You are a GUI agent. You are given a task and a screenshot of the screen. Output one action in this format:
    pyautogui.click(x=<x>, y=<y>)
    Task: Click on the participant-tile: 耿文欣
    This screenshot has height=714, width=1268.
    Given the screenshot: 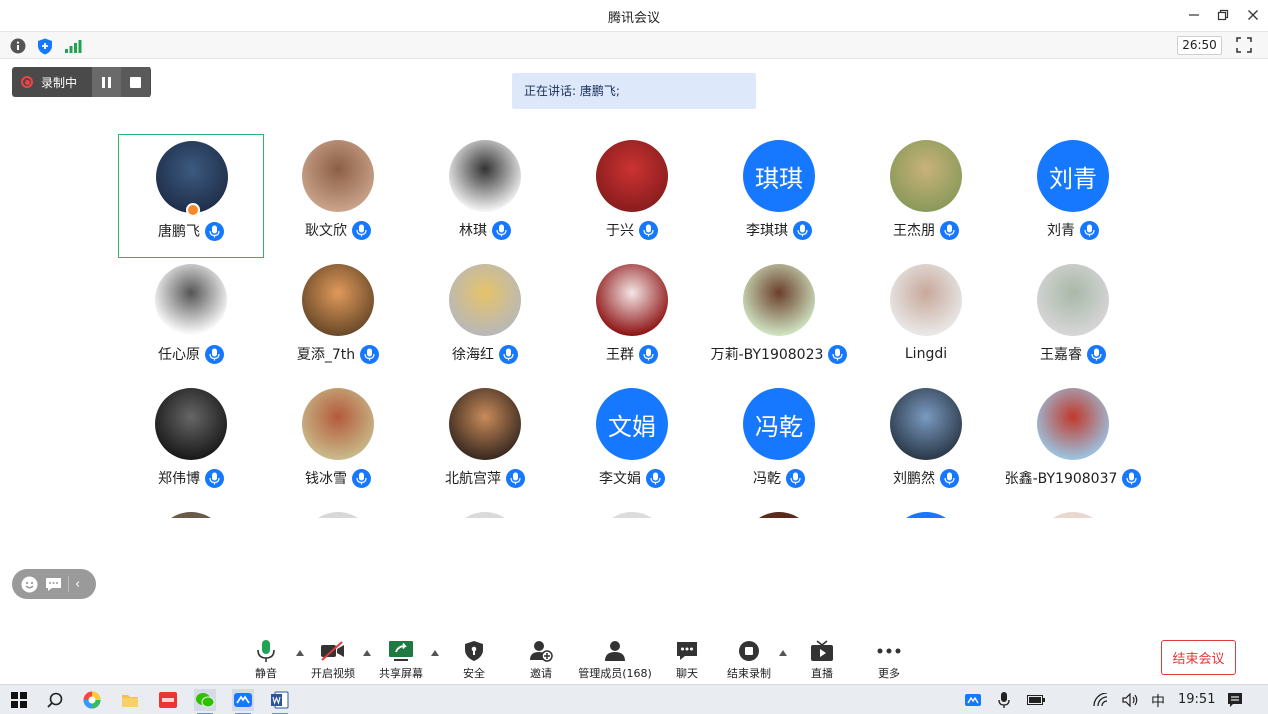 What is the action you would take?
    pyautogui.click(x=338, y=196)
    